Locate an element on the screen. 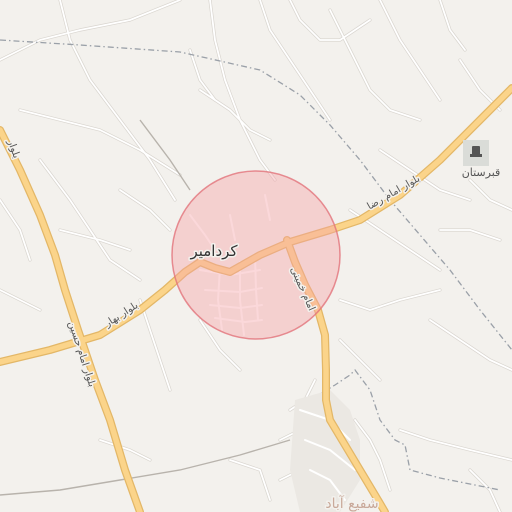 The height and width of the screenshot is (512, 512). cemetery-label: قبرستان is located at coordinates (481, 172).